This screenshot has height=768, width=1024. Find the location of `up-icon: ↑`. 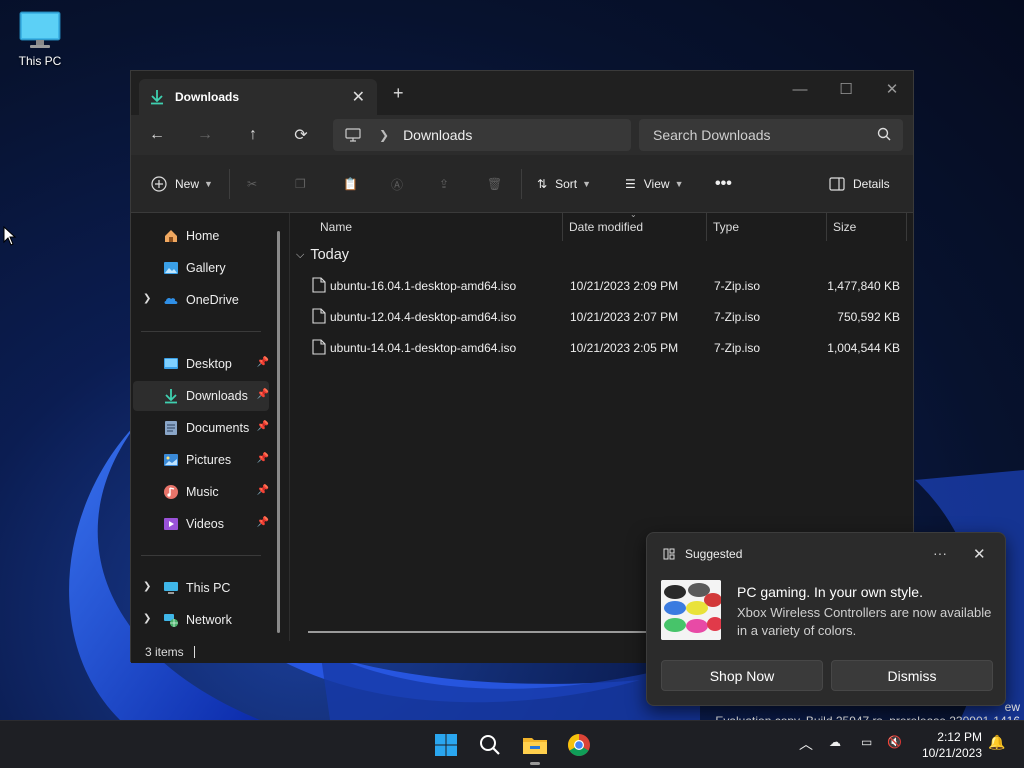

up-icon: ↑ is located at coordinates (253, 135).